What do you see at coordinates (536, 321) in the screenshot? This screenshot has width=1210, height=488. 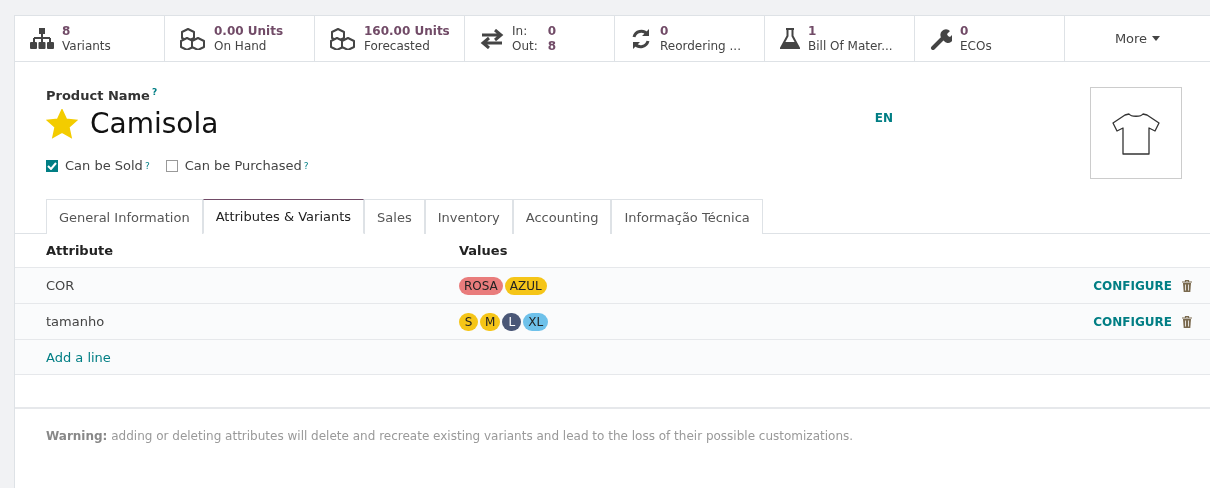 I see `value-tag: XL` at bounding box center [536, 321].